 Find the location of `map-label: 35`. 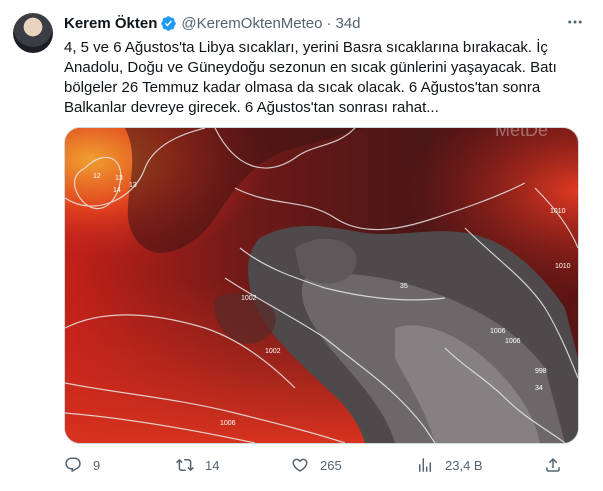

map-label: 35 is located at coordinates (404, 286).